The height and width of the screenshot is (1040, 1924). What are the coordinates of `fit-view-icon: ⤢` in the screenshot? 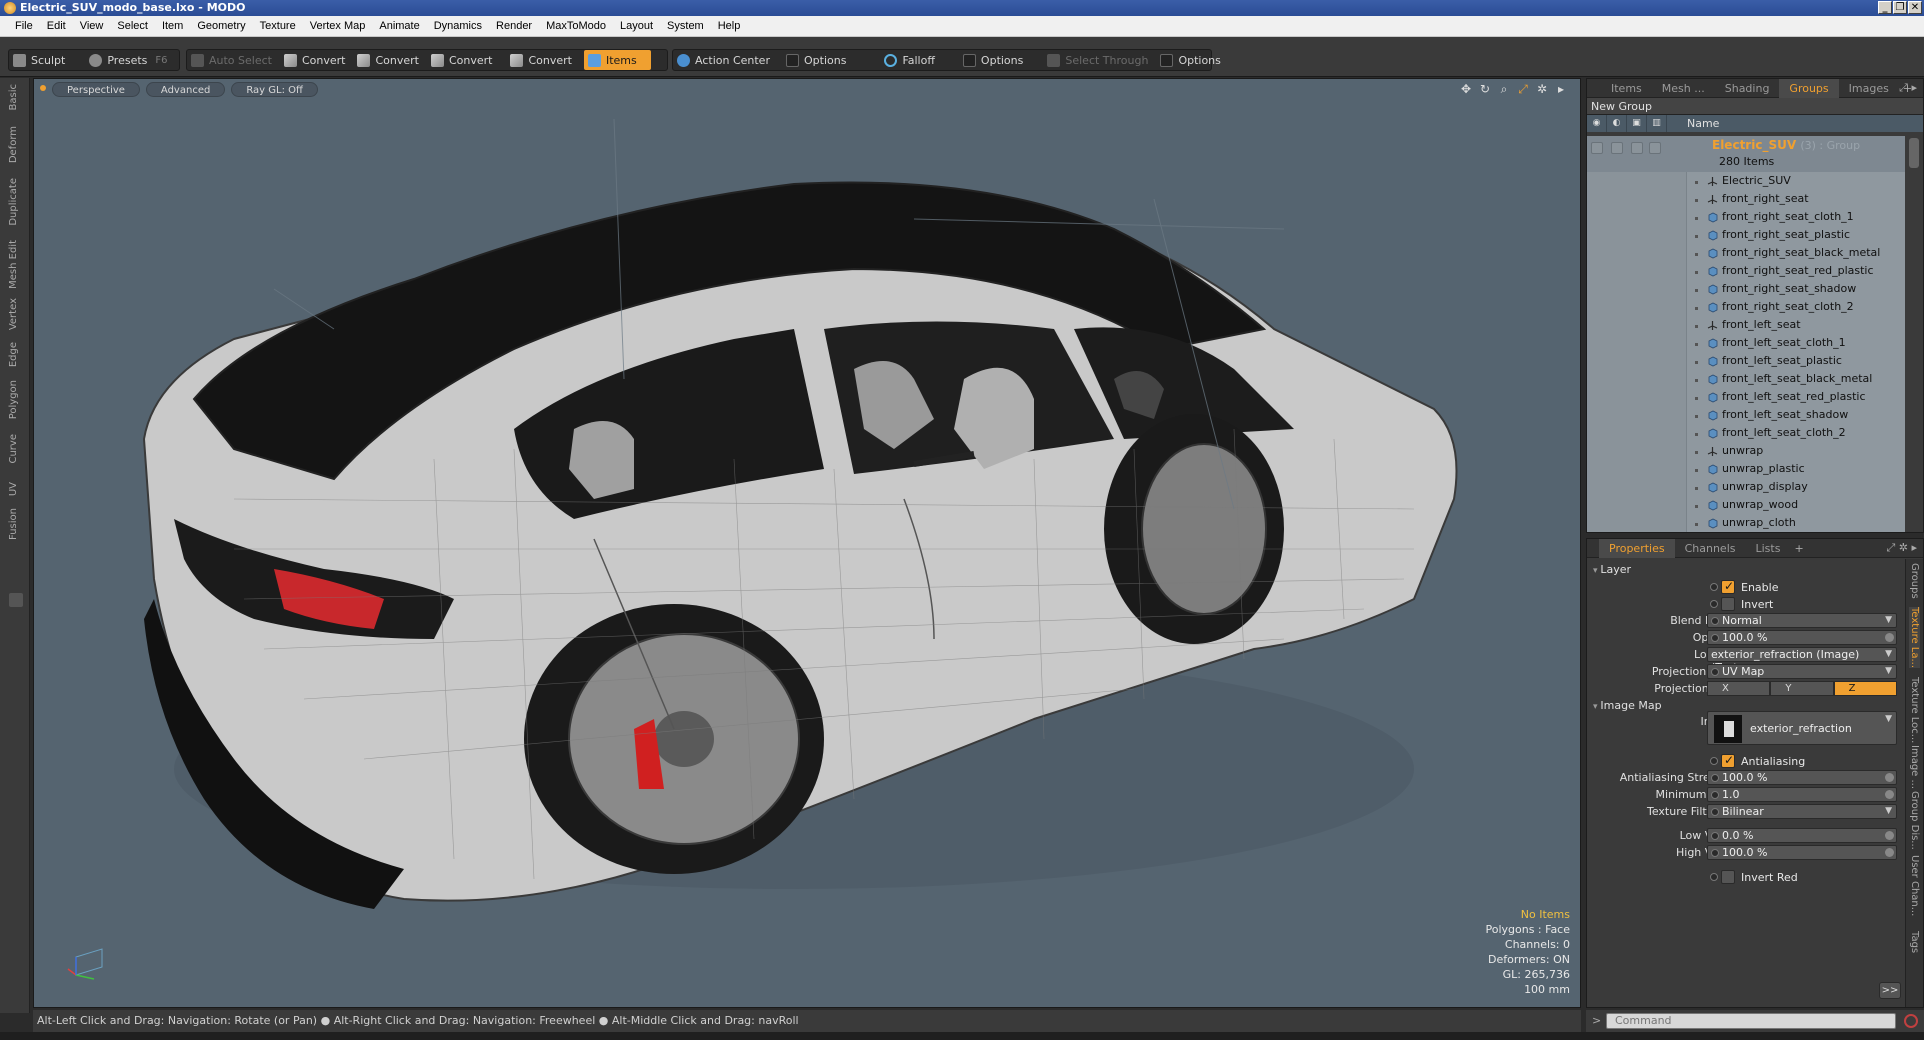 It's located at (1523, 89).